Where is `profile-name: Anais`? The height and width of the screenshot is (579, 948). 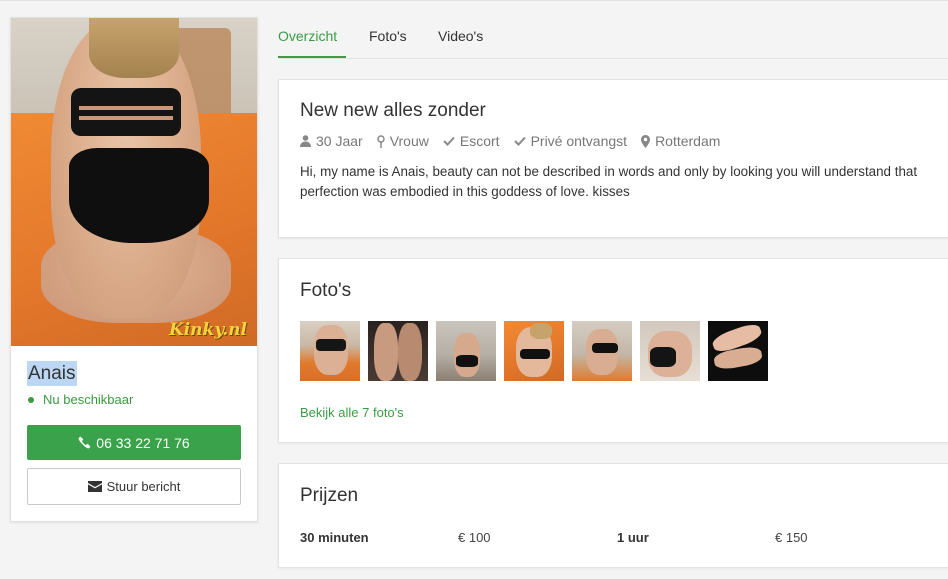 profile-name: Anais is located at coordinates (52, 373).